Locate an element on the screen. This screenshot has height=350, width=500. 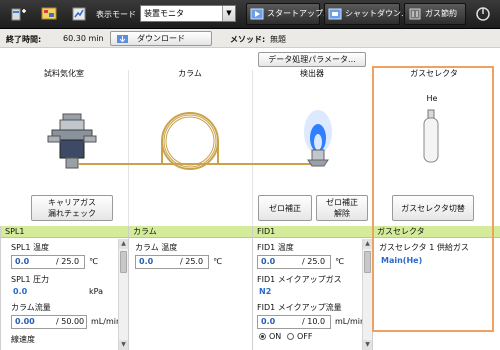
display-mode-value: 装置モニタ is located at coordinates (164, 13).